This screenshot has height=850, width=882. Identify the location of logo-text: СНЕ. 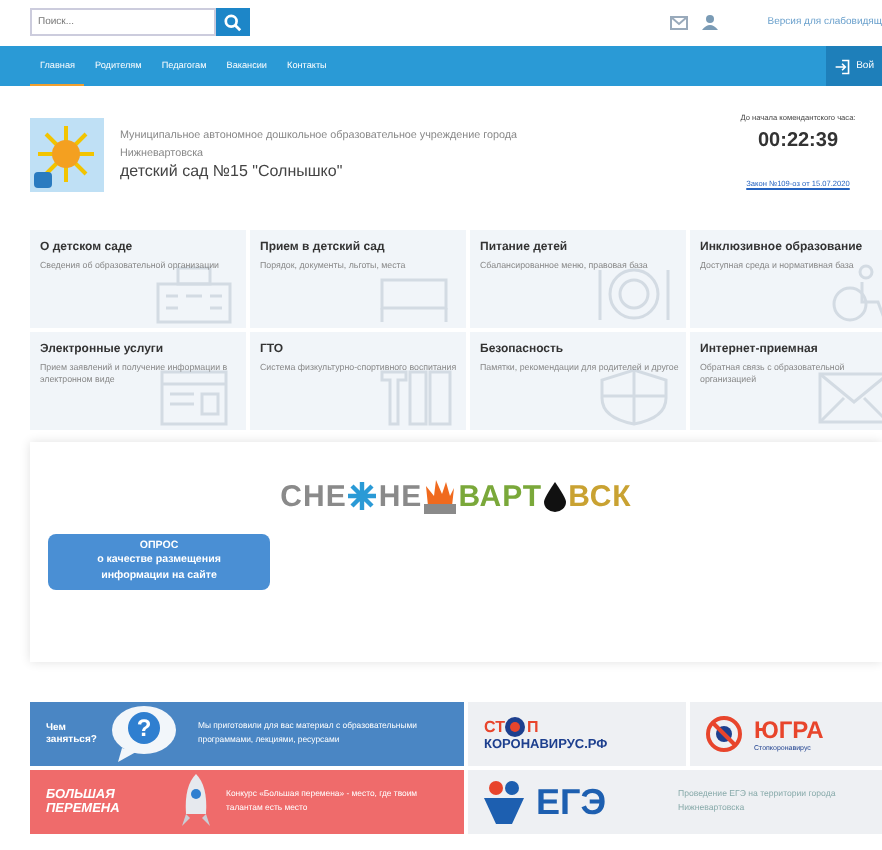
(313, 496).